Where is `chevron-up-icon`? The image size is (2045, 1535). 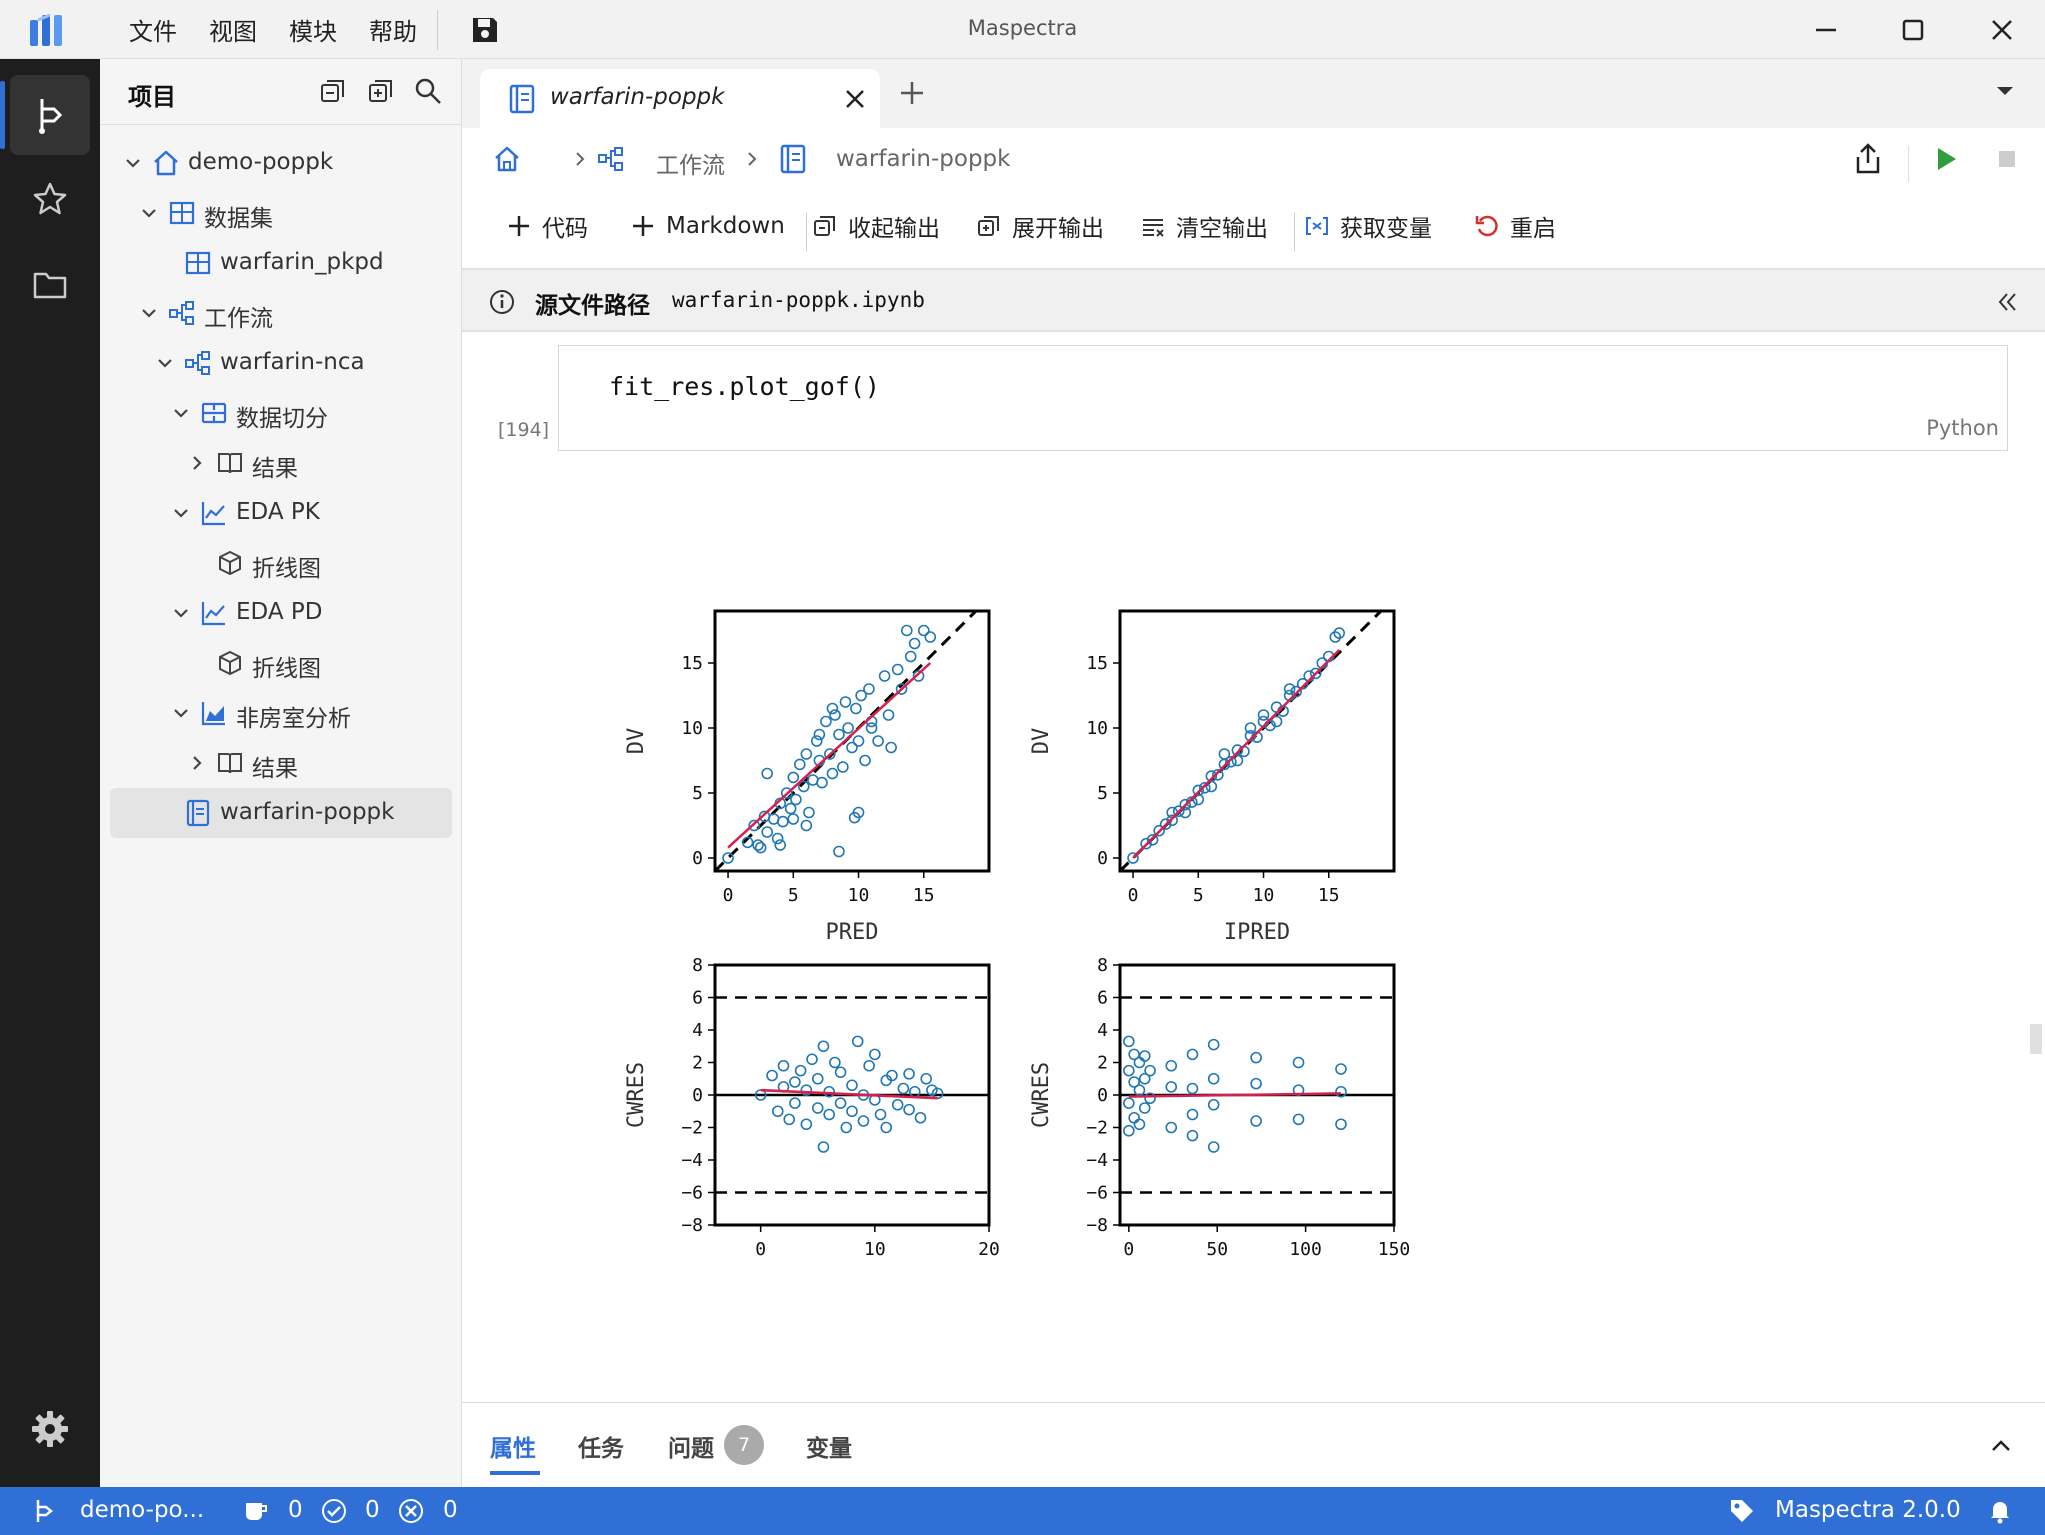 chevron-up-icon is located at coordinates (2001, 1446).